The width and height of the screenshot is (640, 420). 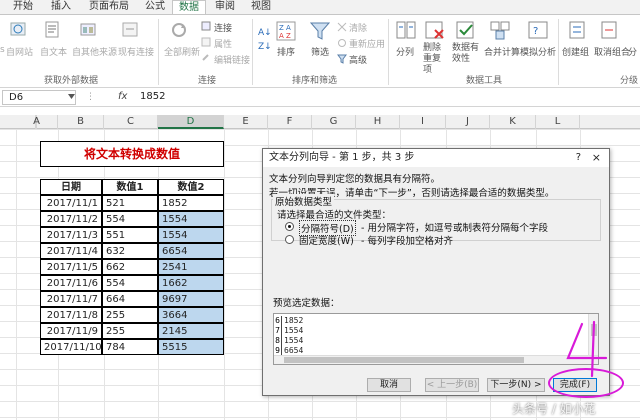 I want to click on data-validation-button: 数据有效性, so click(x=467, y=54).